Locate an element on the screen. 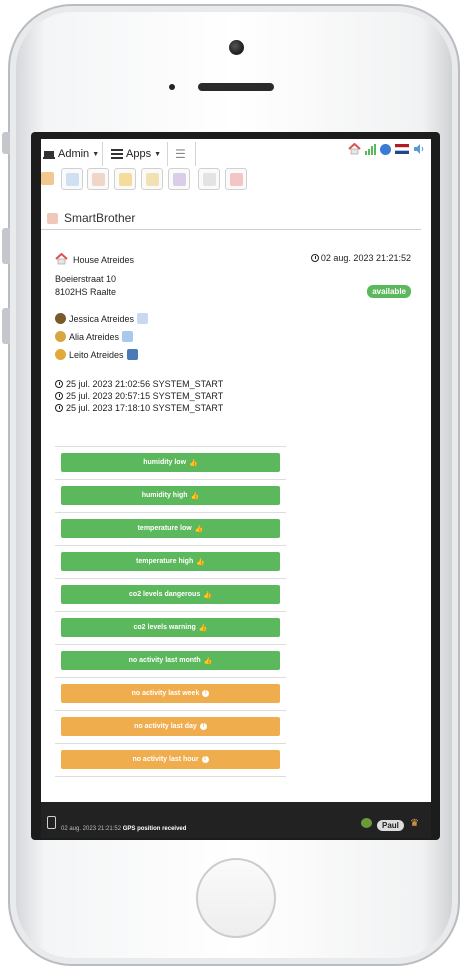 The height and width of the screenshot is (971, 468). alert-no-activity-week-button: no activity last week! is located at coordinates (170, 693).